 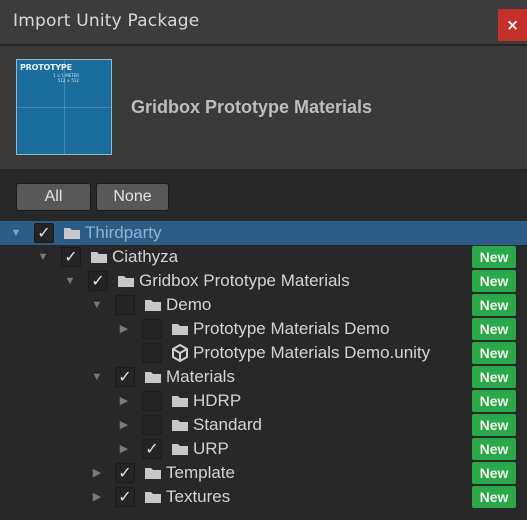 What do you see at coordinates (180, 353) in the screenshot?
I see `unity-scene-icon` at bounding box center [180, 353].